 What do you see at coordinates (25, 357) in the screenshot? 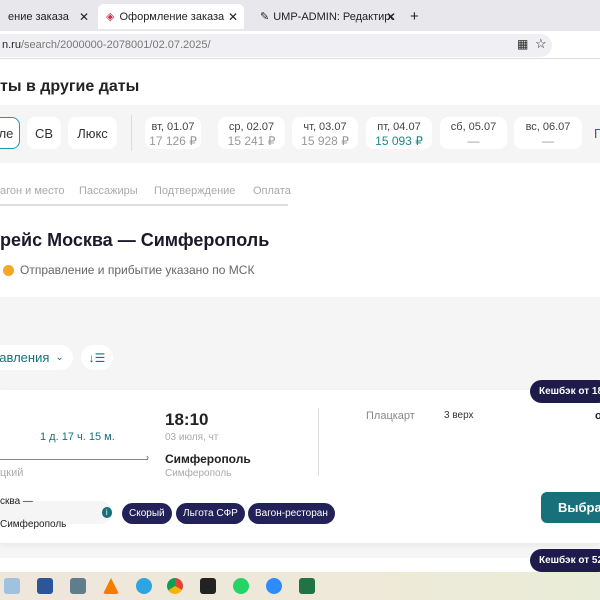
I see `filter-label: авления` at bounding box center [25, 357].